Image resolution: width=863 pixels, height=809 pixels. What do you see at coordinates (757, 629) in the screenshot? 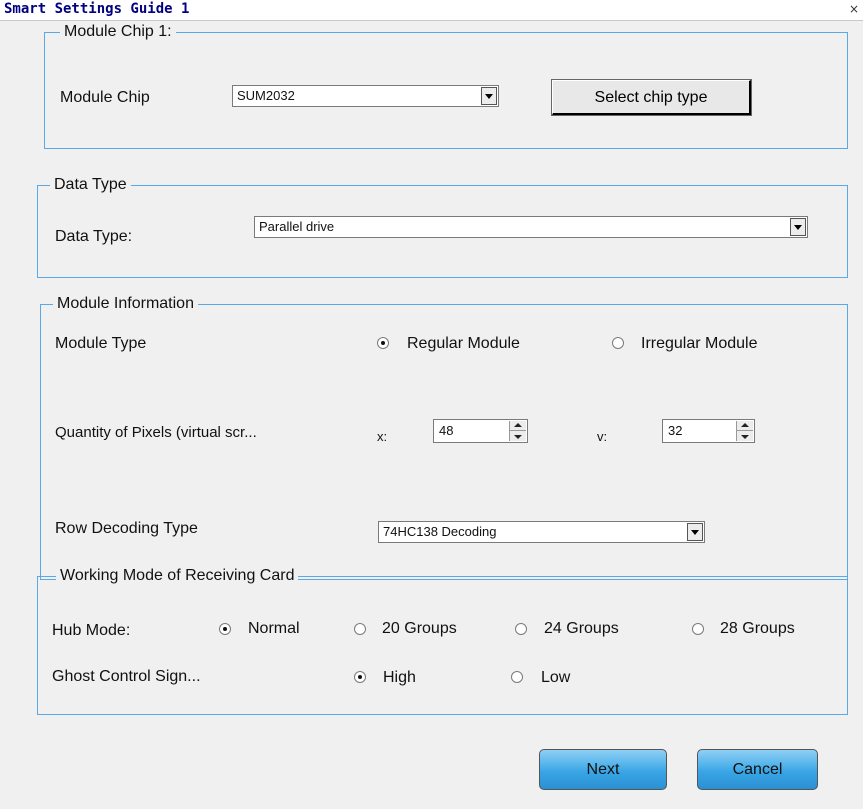
I see `hub-28-groups-label: 28 Groups` at bounding box center [757, 629].